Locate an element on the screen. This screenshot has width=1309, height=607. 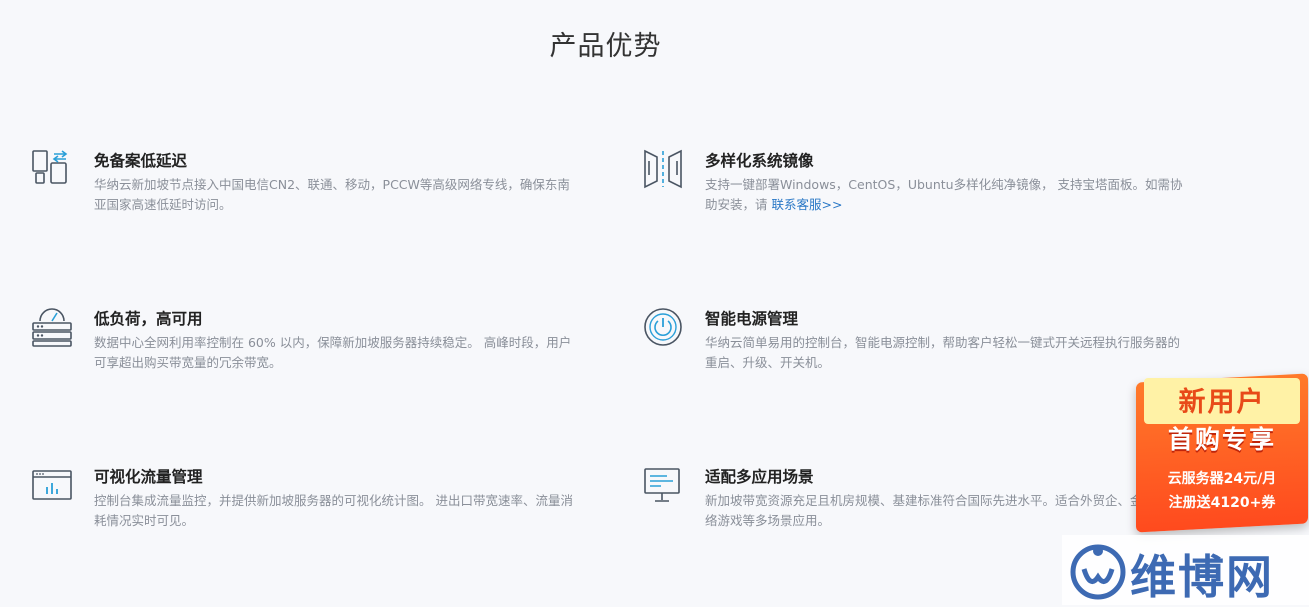
power-icon is located at coordinates (663, 327).